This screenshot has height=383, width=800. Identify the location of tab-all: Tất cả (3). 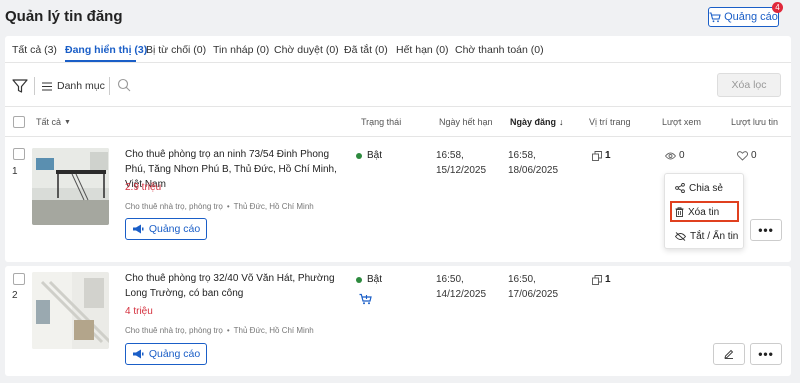
(34, 50).